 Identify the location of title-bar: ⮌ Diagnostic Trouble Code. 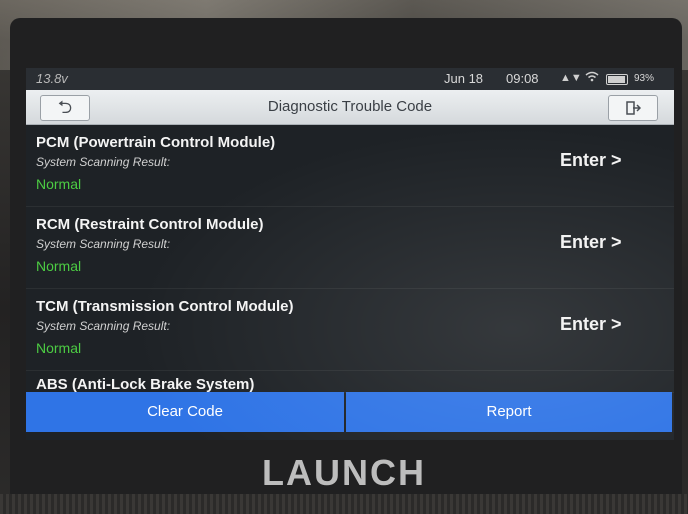
(350, 107).